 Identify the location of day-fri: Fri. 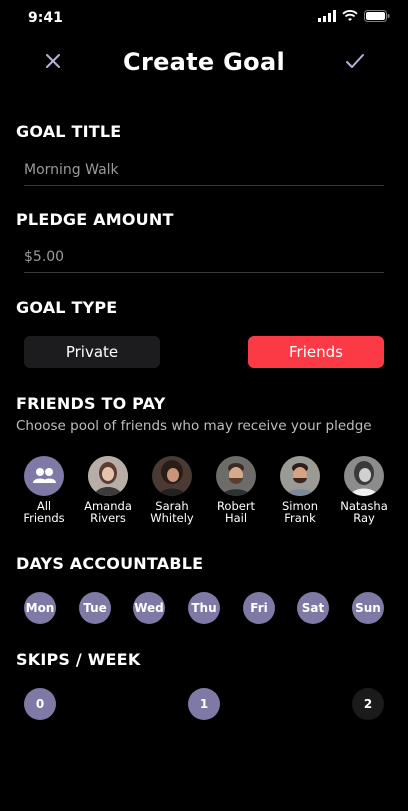
(259, 608).